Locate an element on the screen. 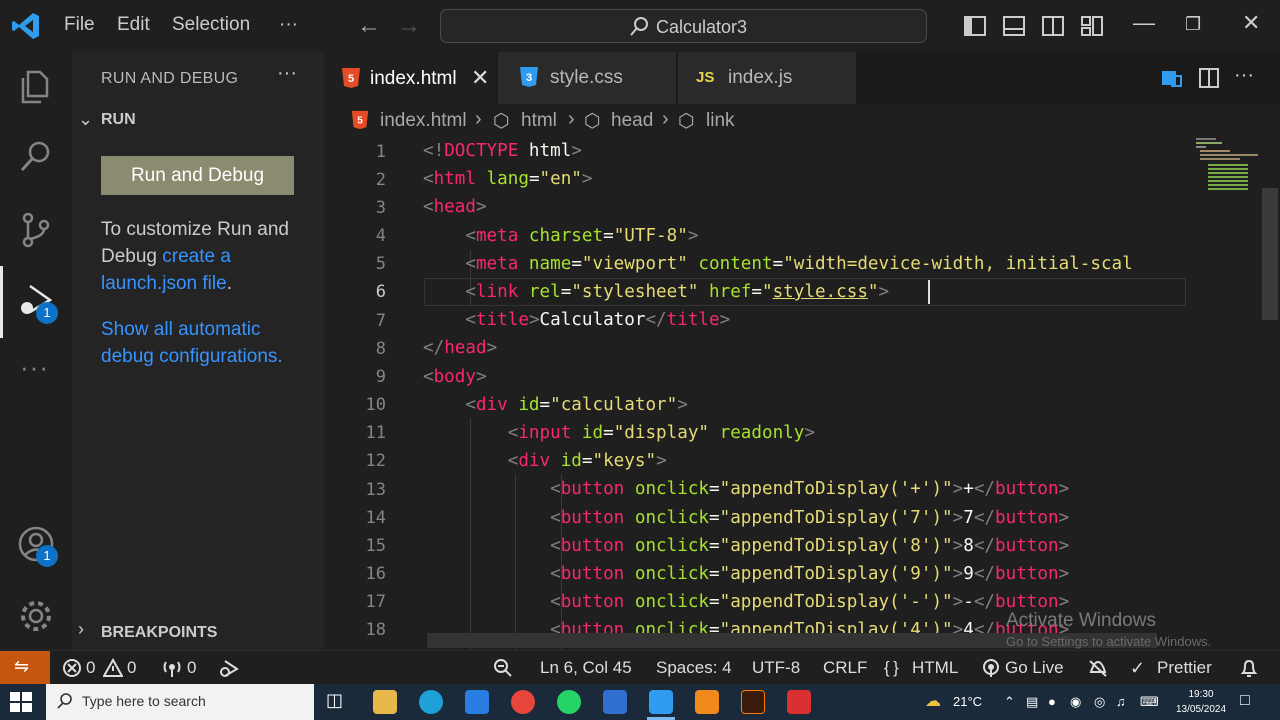 The image size is (1280, 720). customize-layout-icon is located at coordinates (1092, 26).